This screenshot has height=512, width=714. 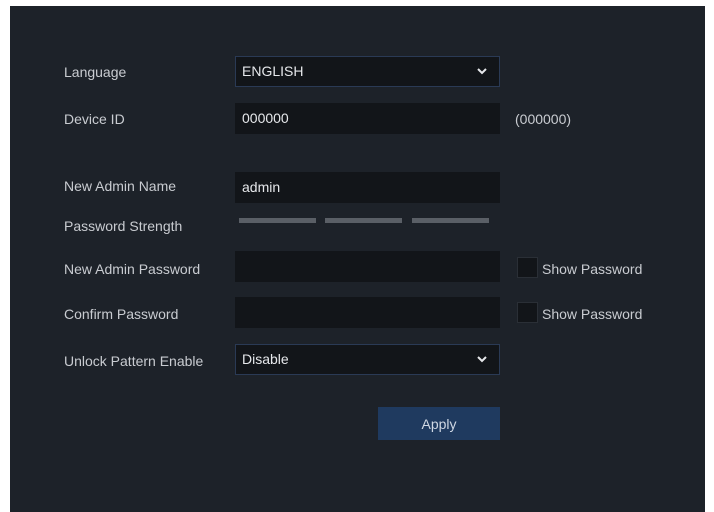 What do you see at coordinates (367, 71) in the screenshot?
I see `language-select: ENGLISH` at bounding box center [367, 71].